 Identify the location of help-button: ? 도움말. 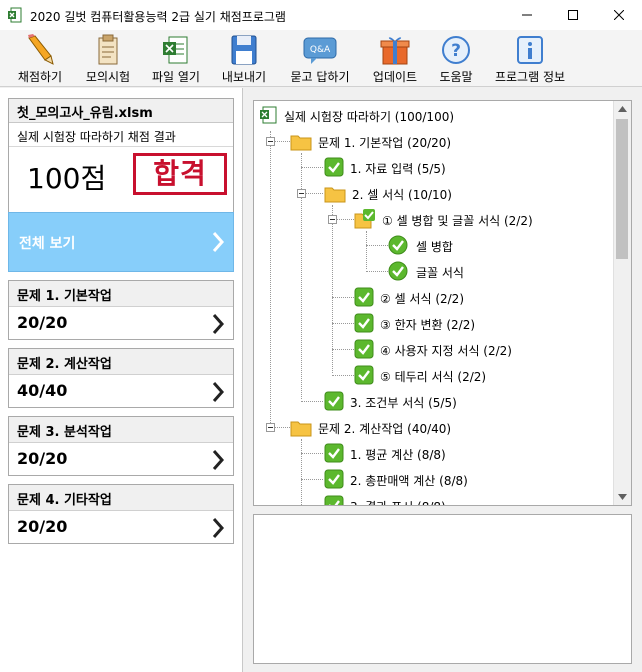
(456, 59).